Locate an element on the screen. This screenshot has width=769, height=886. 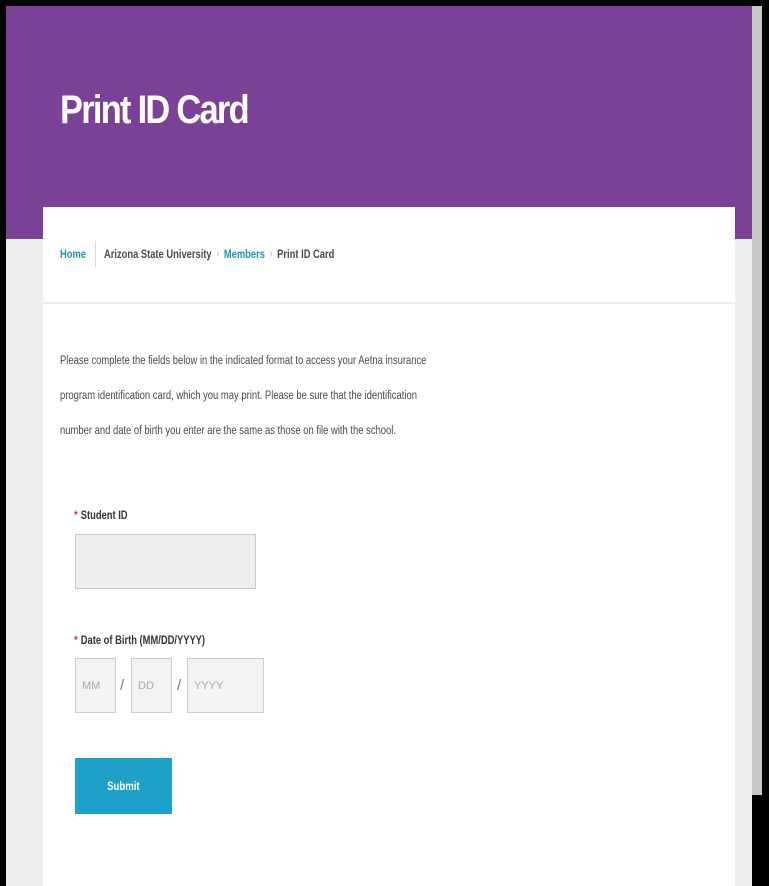
submit-button-label: Submit is located at coordinates (123, 786).